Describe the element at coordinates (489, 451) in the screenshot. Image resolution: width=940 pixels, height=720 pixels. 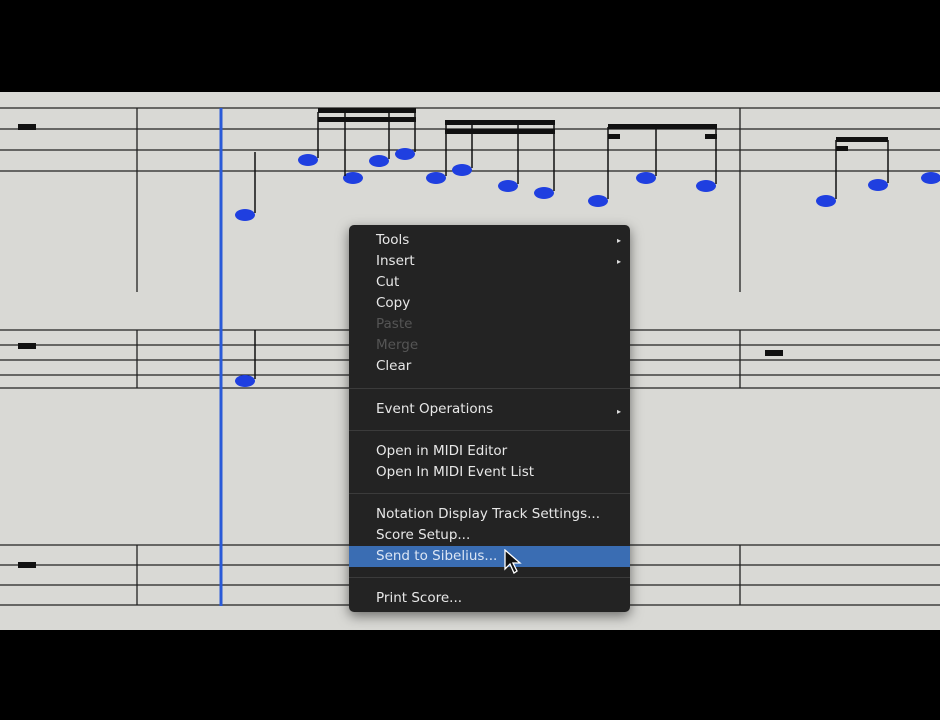
I see `menu-item-open-midi-editor: Open in MIDI Editor` at that location.